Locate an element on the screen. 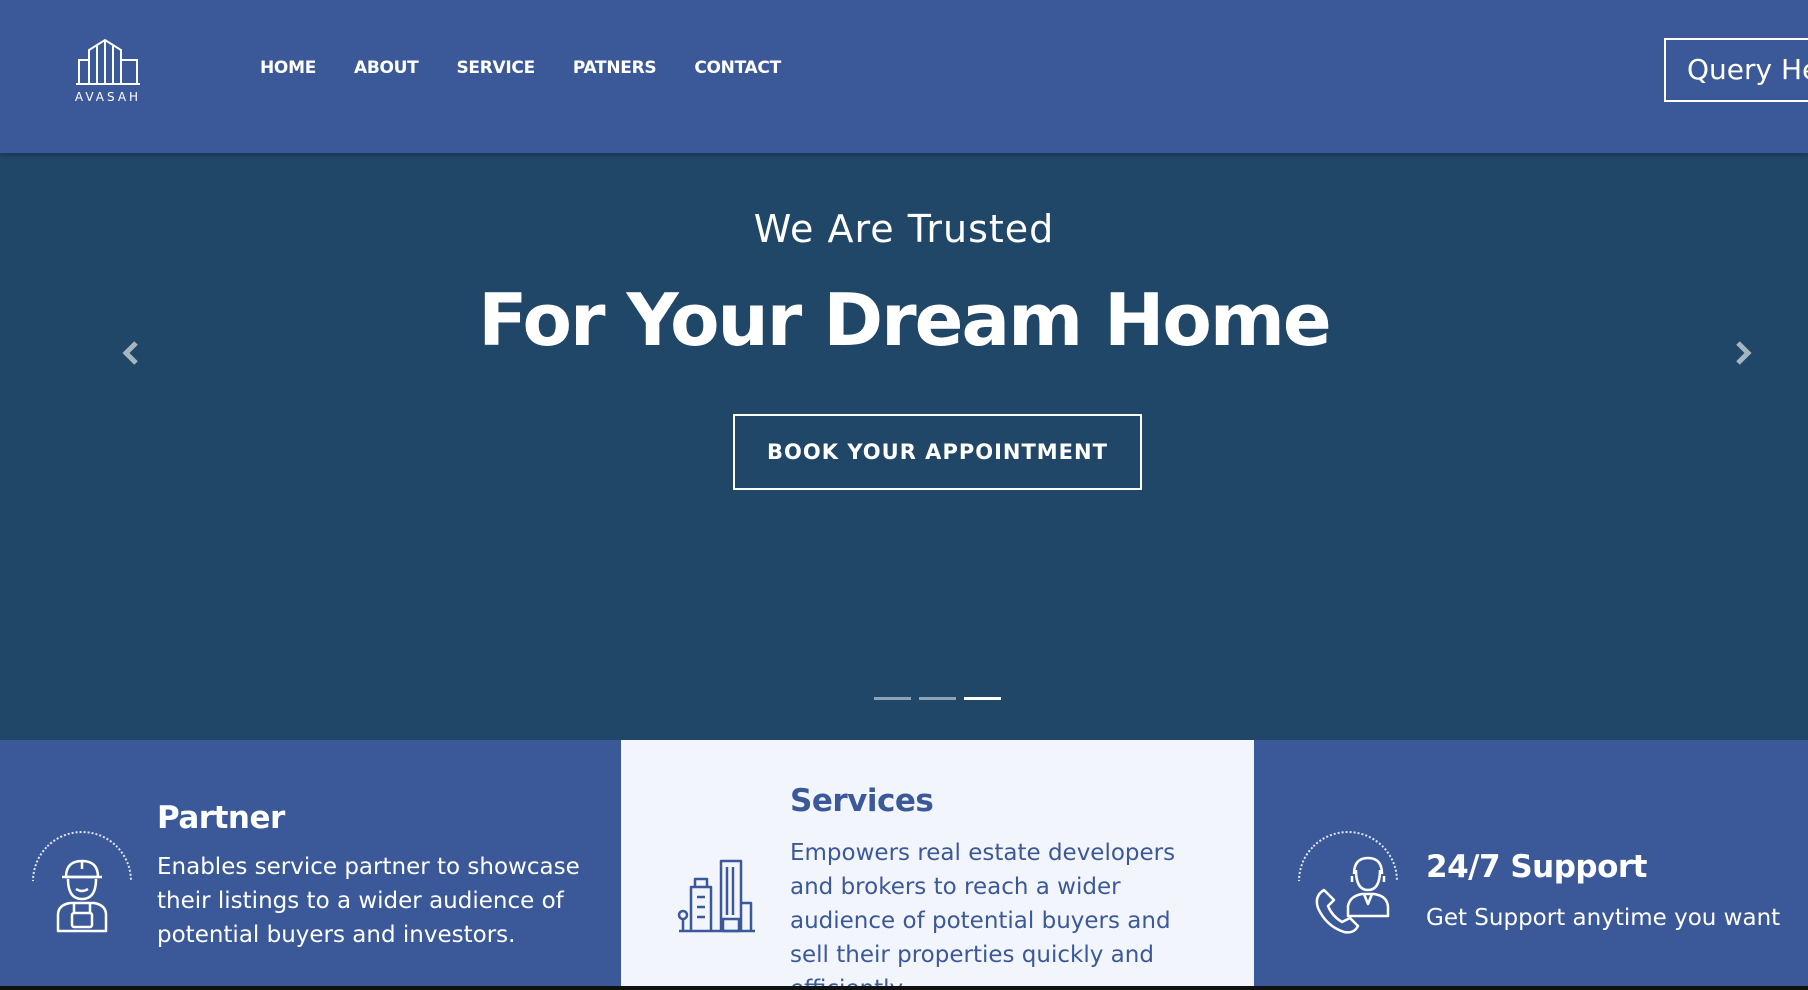 This screenshot has width=1808, height=990. building-logo-icon is located at coordinates (108, 61).